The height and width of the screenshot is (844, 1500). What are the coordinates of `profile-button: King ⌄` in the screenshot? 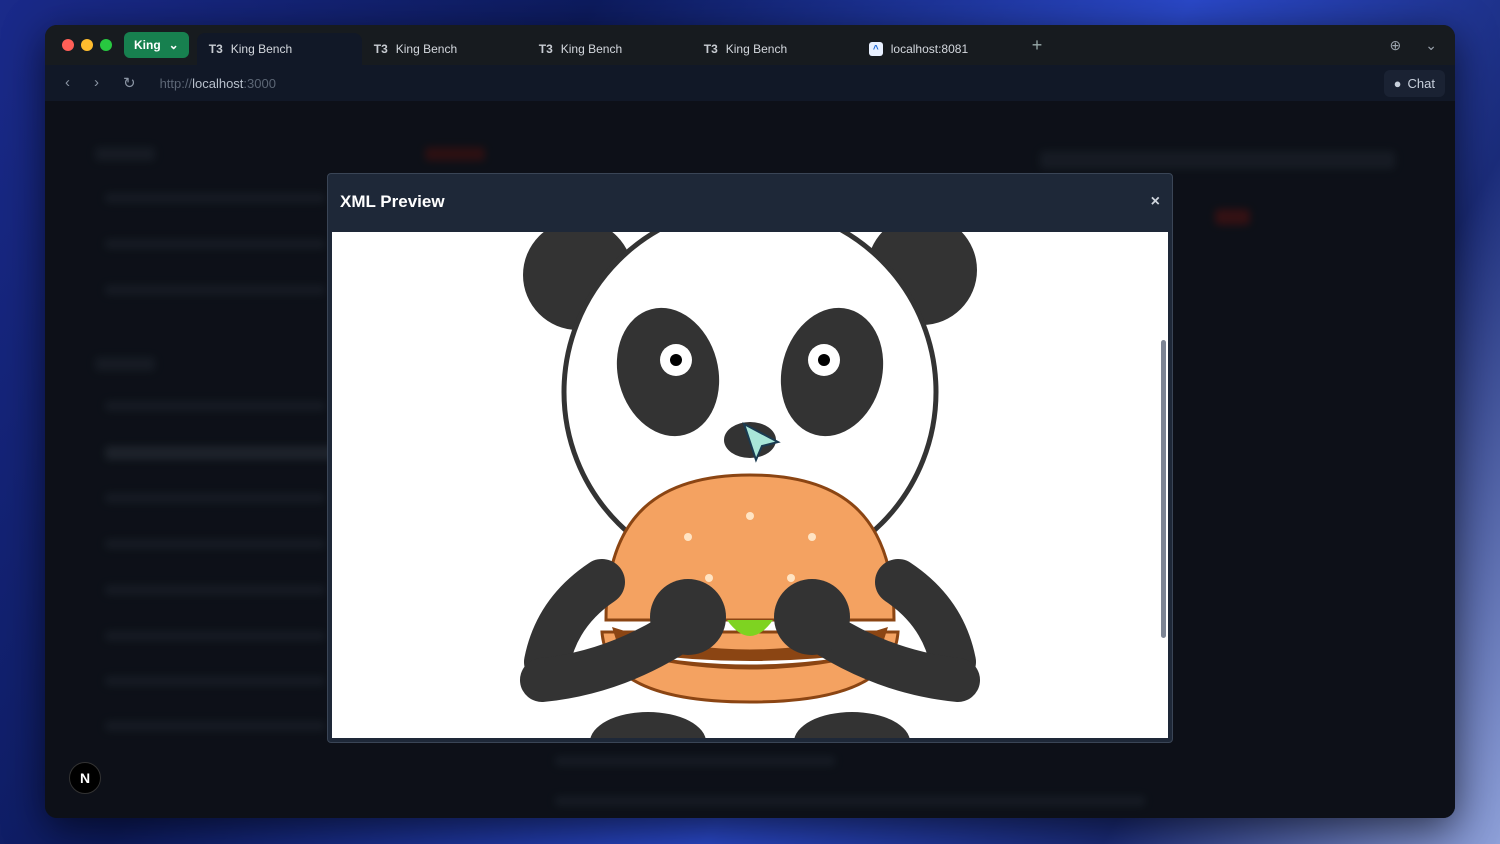 It's located at (156, 45).